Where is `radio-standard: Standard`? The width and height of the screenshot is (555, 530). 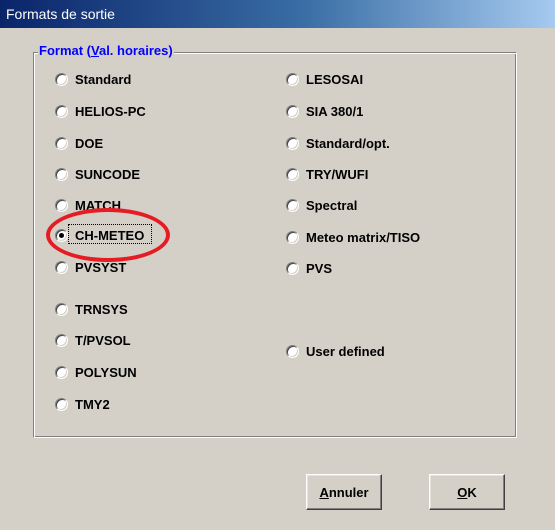 radio-standard: Standard is located at coordinates (93, 79).